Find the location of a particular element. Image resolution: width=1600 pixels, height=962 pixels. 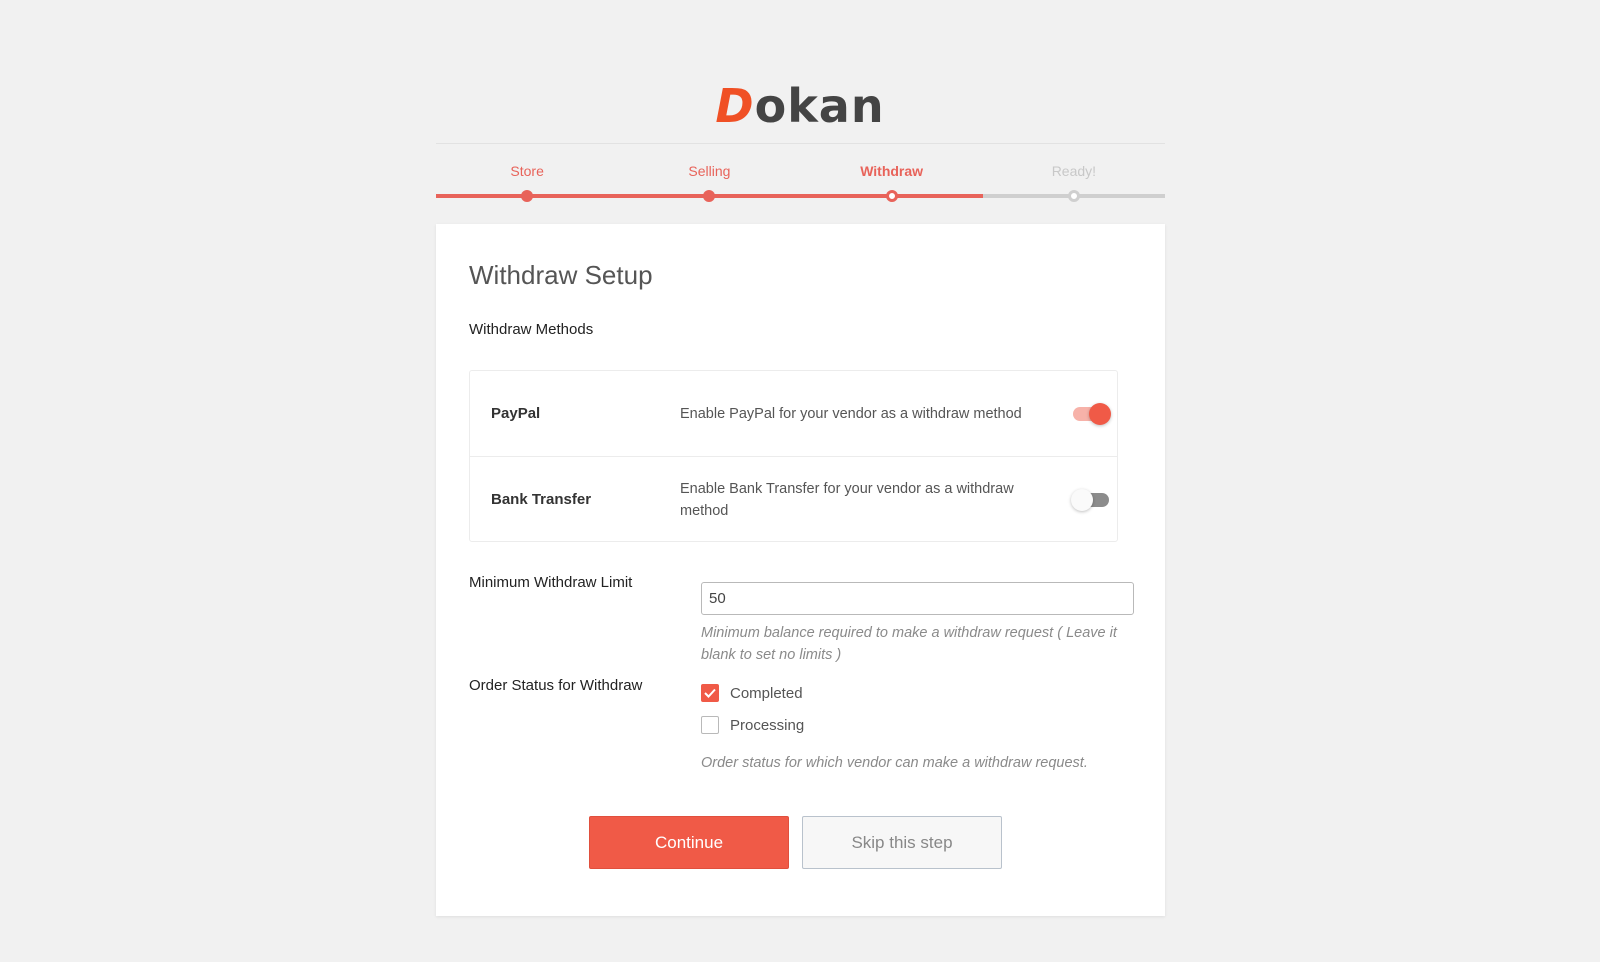

wizard-steps: Store Selling Withdraw Ready! is located at coordinates (800, 185).